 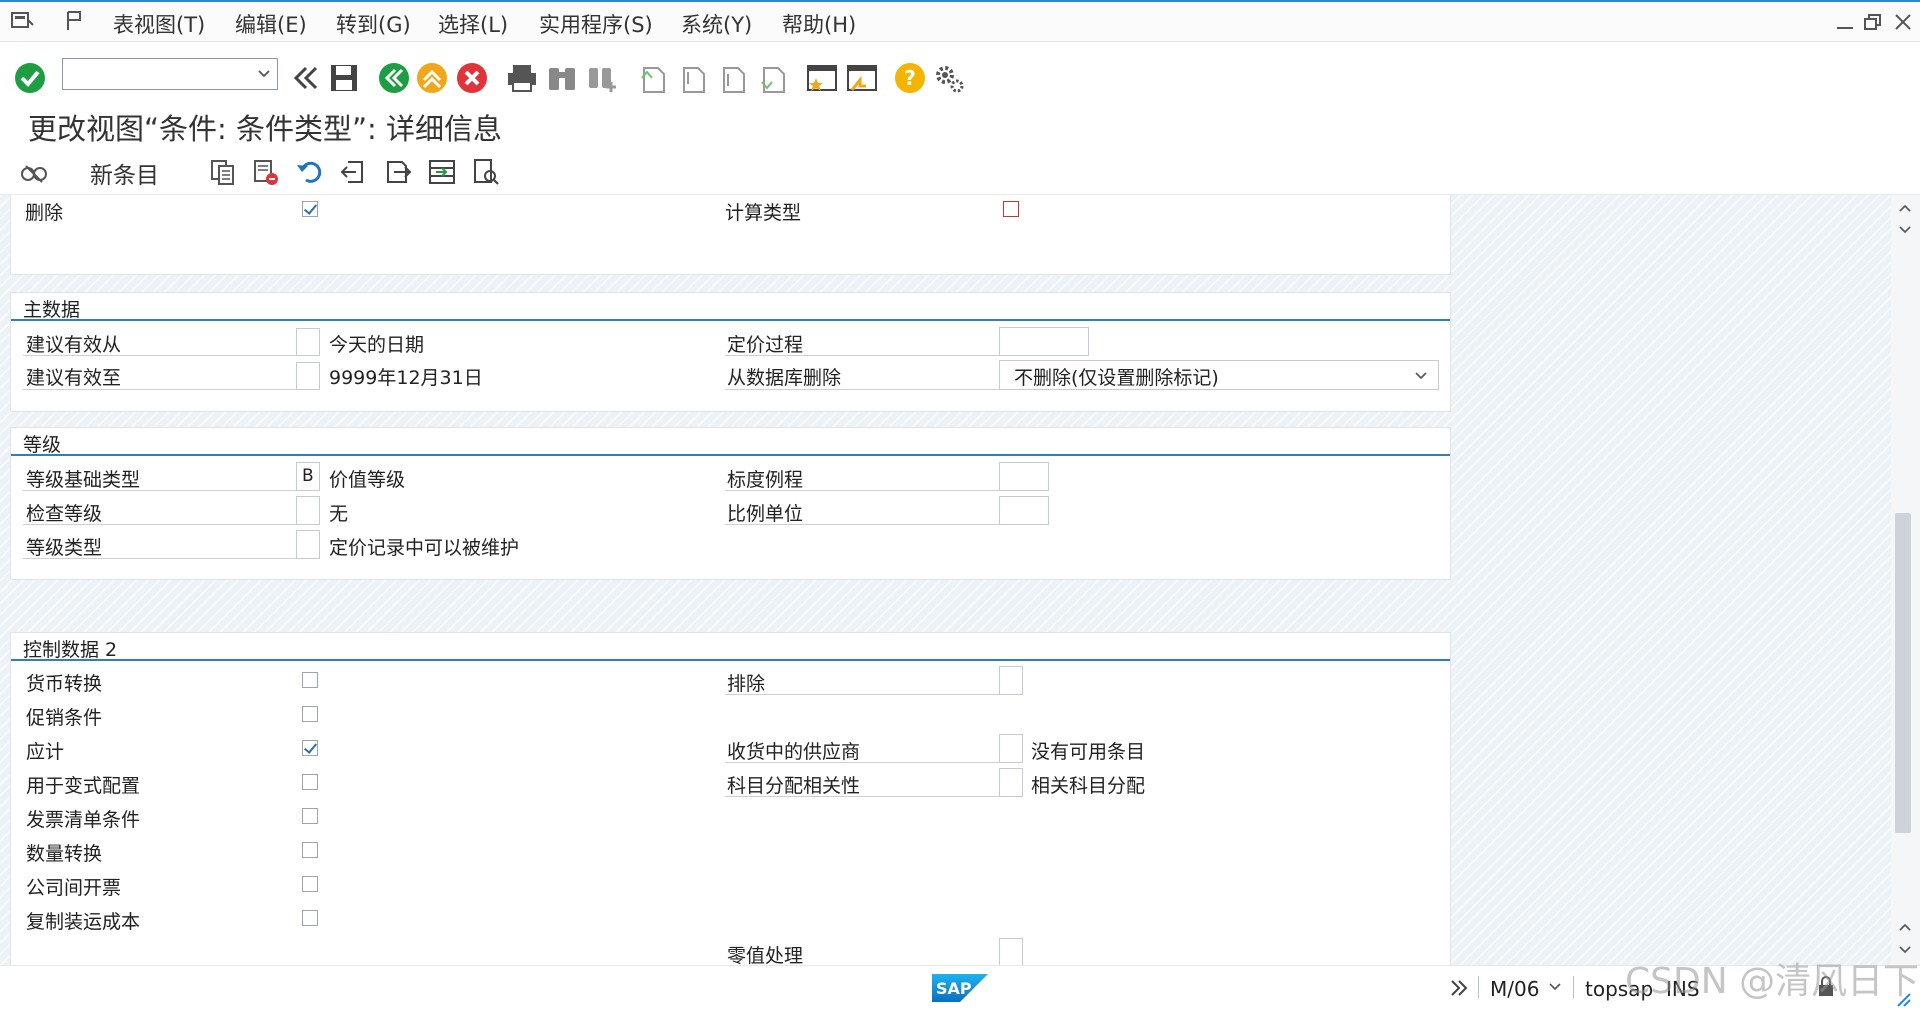 I want to click on delete-from-db-select: 不删除(仅设置删除标记), so click(x=1219, y=375).